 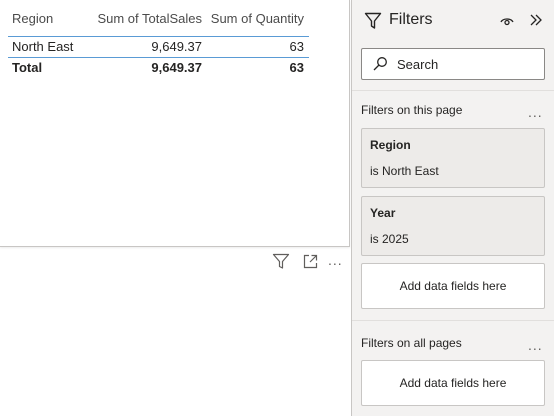 What do you see at coordinates (411, 19) in the screenshot?
I see `filters-title-text: Filters` at bounding box center [411, 19].